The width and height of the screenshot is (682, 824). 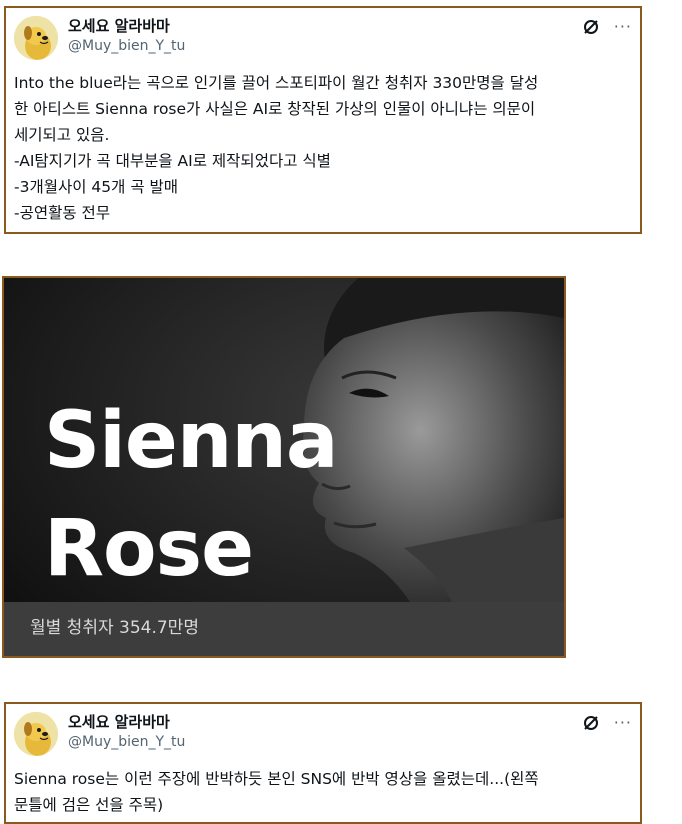 What do you see at coordinates (191, 441) in the screenshot?
I see `artist-name-line1: Sienna` at bounding box center [191, 441].